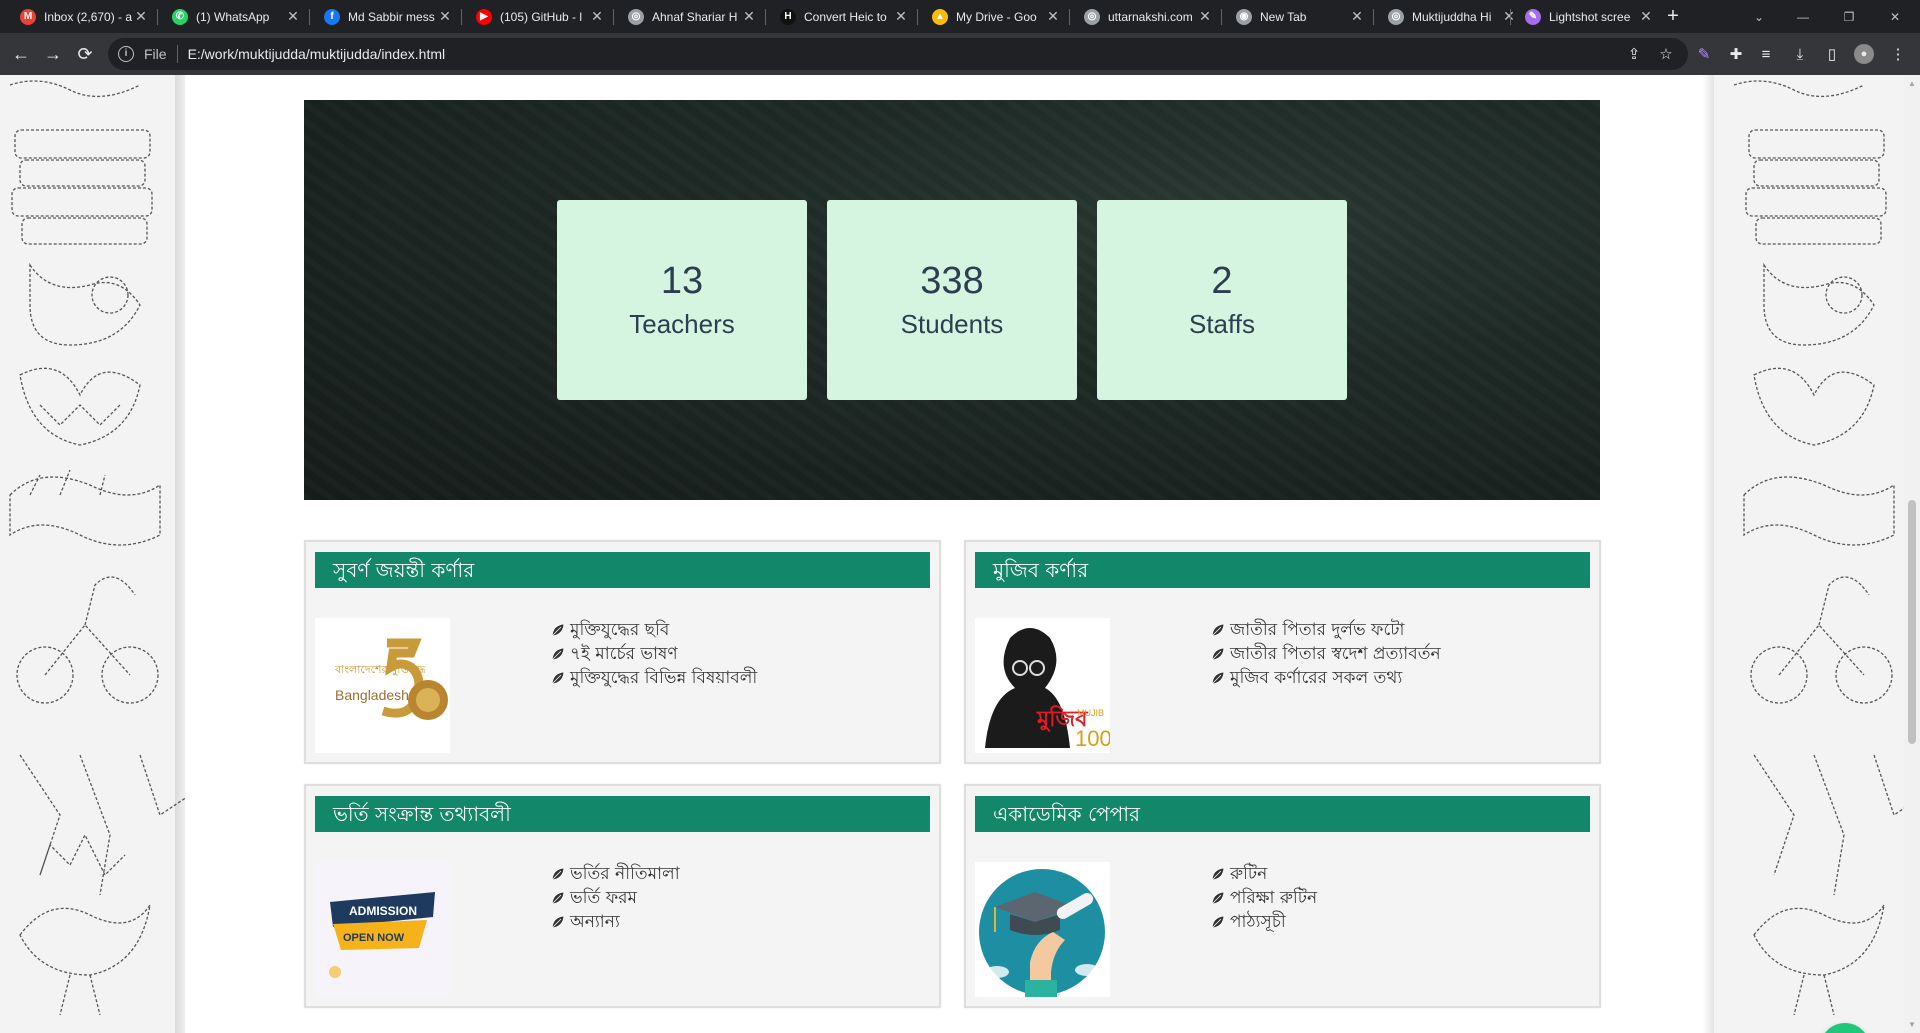 This screenshot has height=1033, width=1920. Describe the element at coordinates (1316, 678) in the screenshot. I see `corner-link-text: মুজিব কর্ণারের সকল তথ্য` at that location.